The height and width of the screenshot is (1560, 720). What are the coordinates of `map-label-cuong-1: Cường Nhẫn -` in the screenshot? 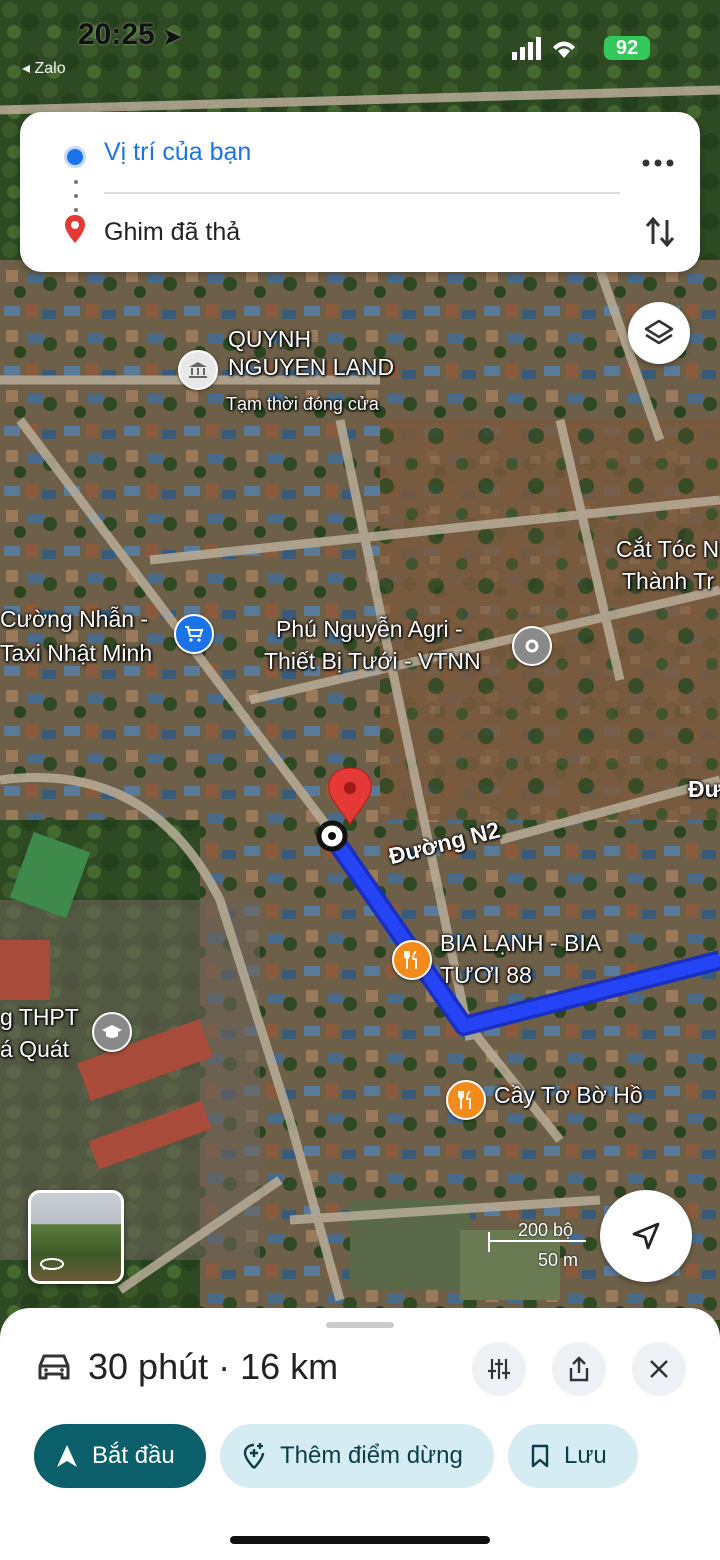 It's located at (74, 620).